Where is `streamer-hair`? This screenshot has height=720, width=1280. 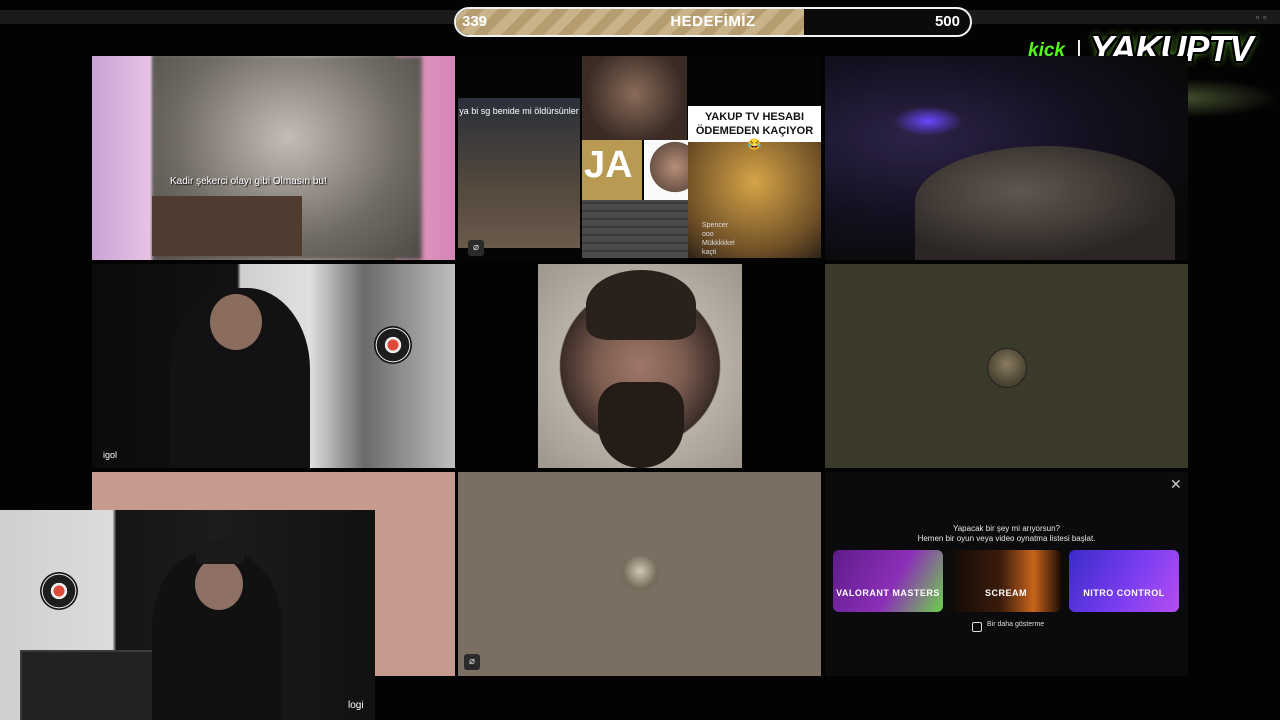
streamer-hair is located at coordinates (220, 552).